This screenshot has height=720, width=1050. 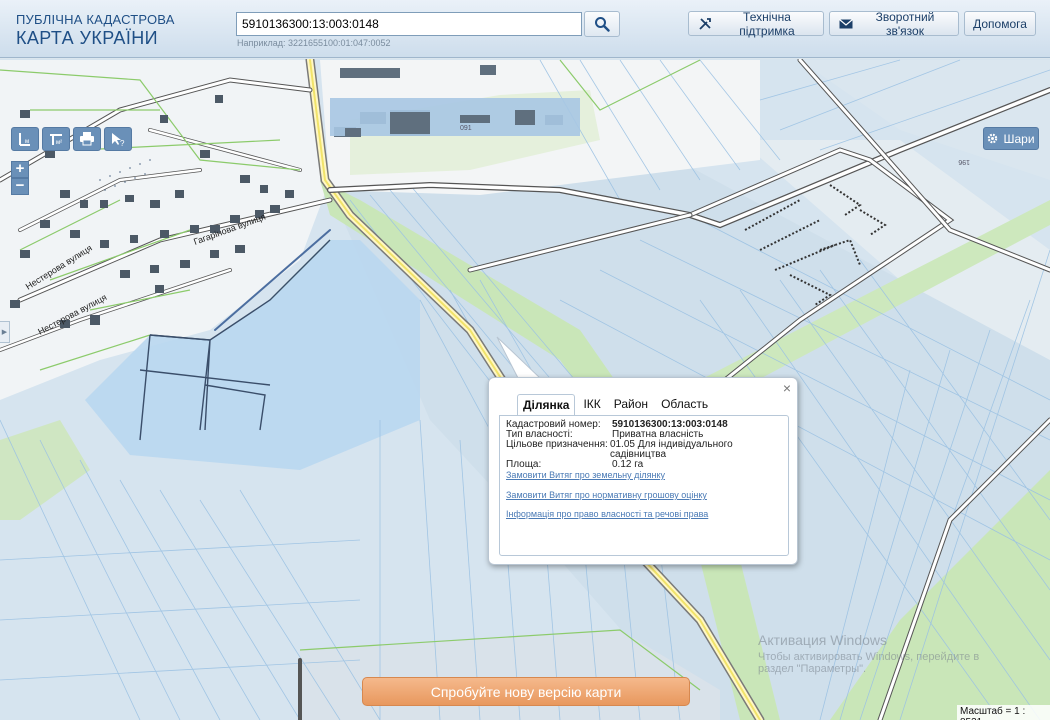 I want to click on ruler-icon: м, so click(x=24, y=139).